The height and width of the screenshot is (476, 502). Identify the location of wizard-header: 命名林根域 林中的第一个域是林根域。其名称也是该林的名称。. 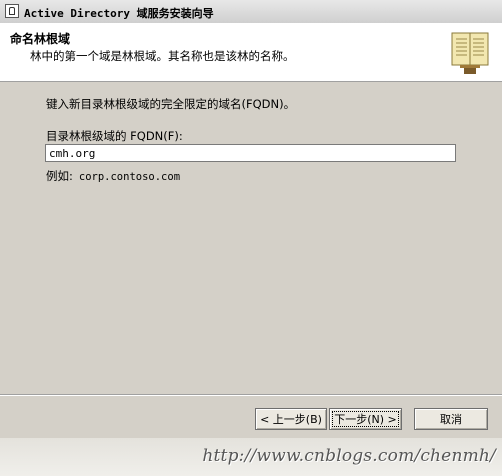
(251, 52).